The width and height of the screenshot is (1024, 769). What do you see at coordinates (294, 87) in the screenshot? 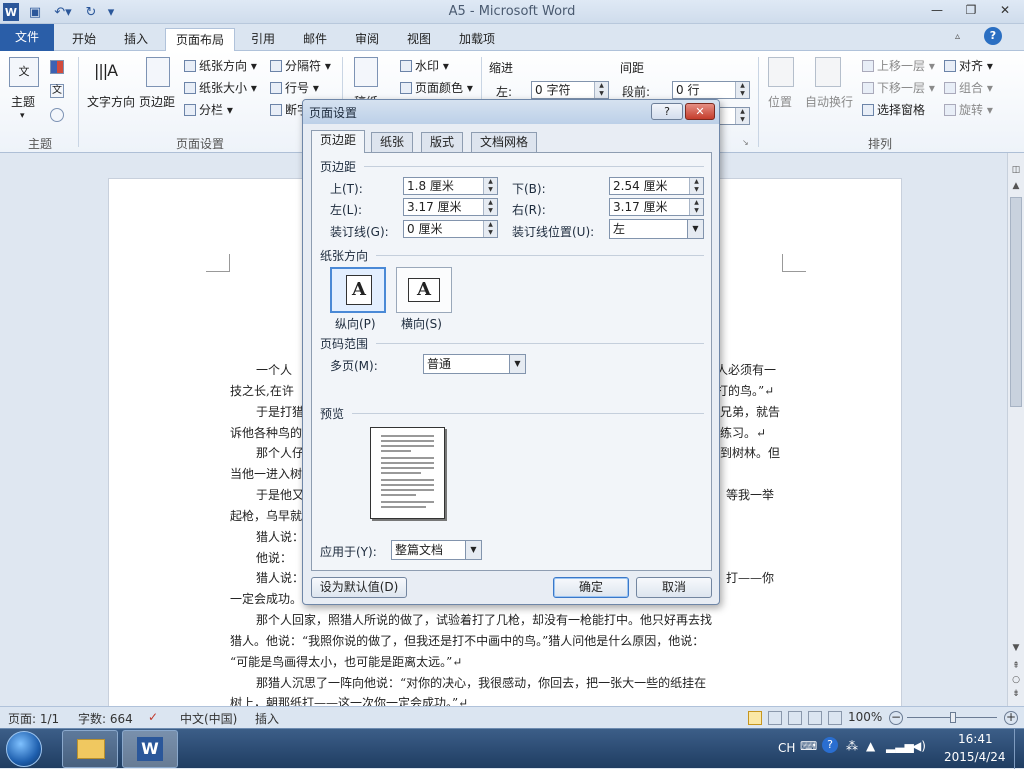
I see `line-numbers-button: 行号 ▾` at bounding box center [294, 87].